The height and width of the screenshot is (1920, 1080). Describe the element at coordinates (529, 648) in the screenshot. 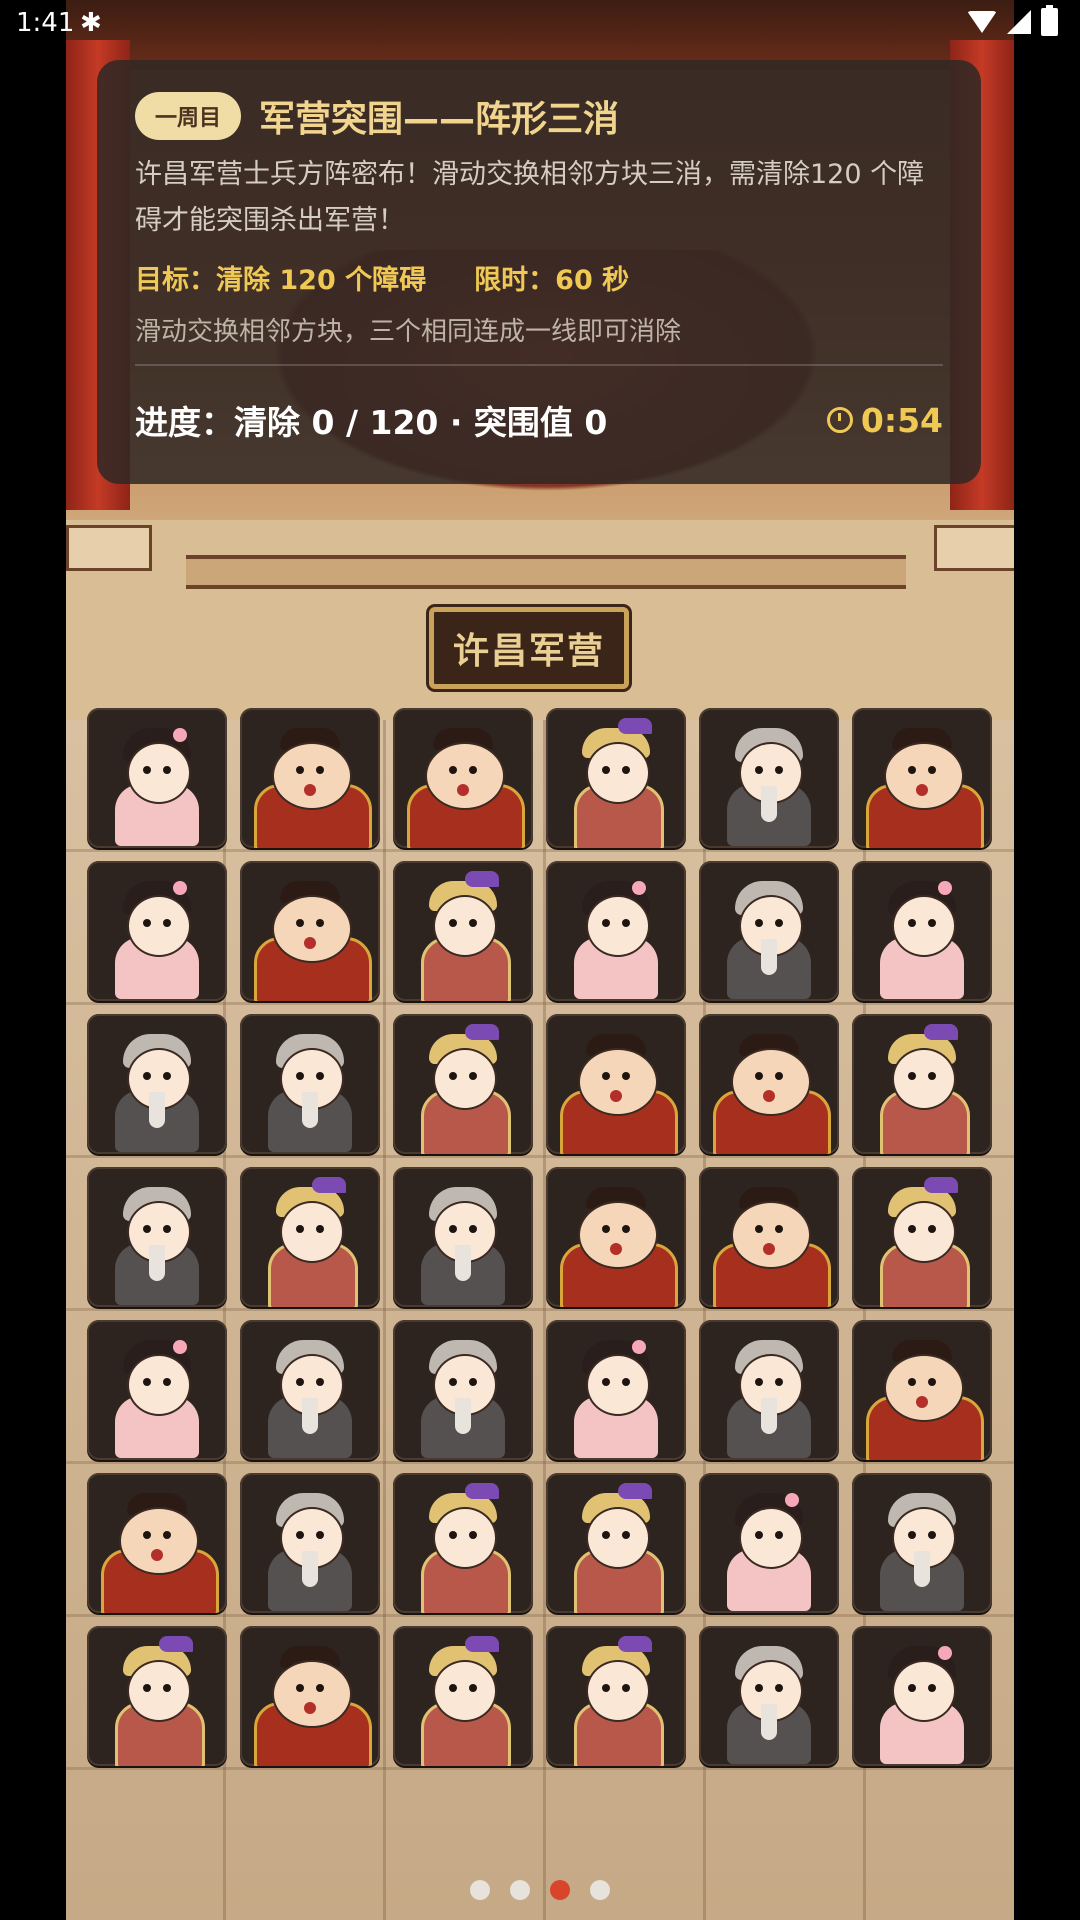

I see `camp-sign: 许昌军营` at that location.